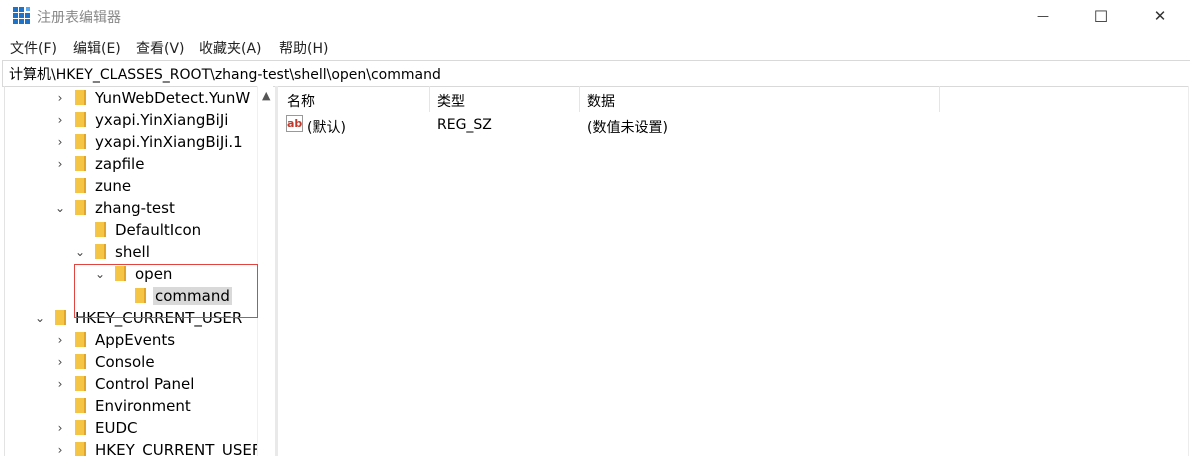 This screenshot has width=1197, height=456. Describe the element at coordinates (79, 18) in the screenshot. I see `window-title: 注册表编辑器` at that location.